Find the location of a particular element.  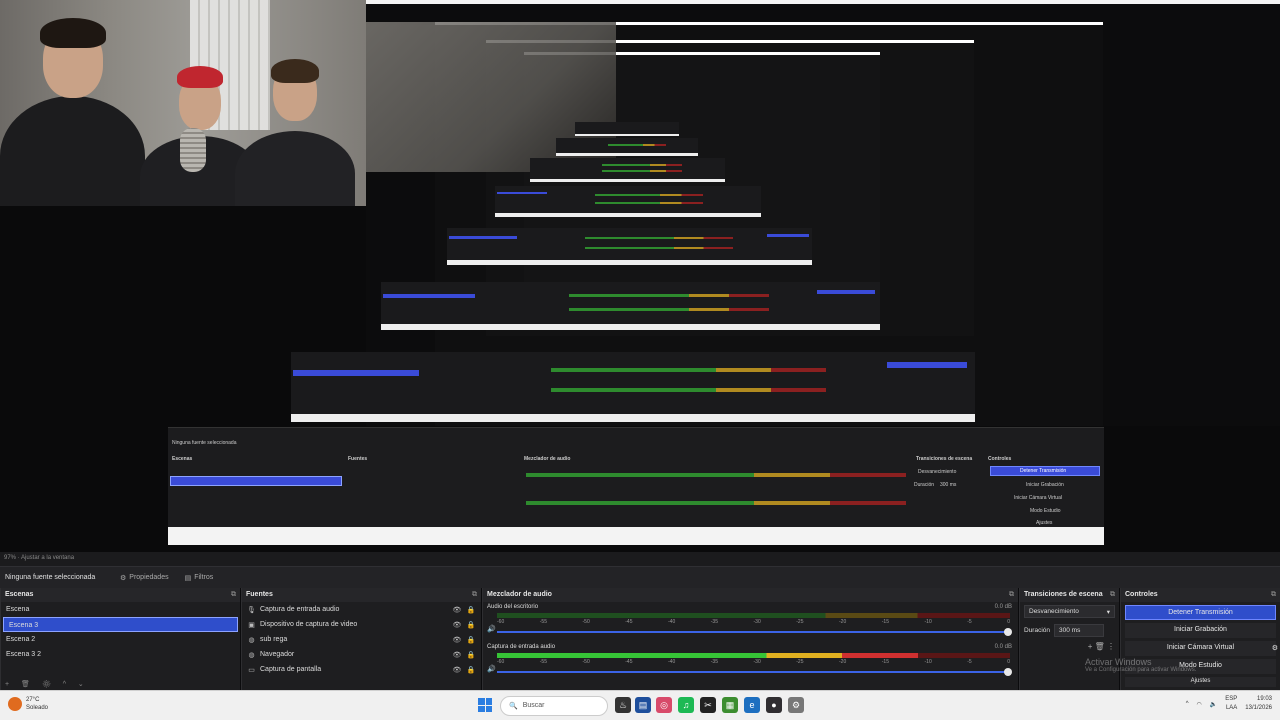

wifi-icon: ◠ is located at coordinates (1199, 704).